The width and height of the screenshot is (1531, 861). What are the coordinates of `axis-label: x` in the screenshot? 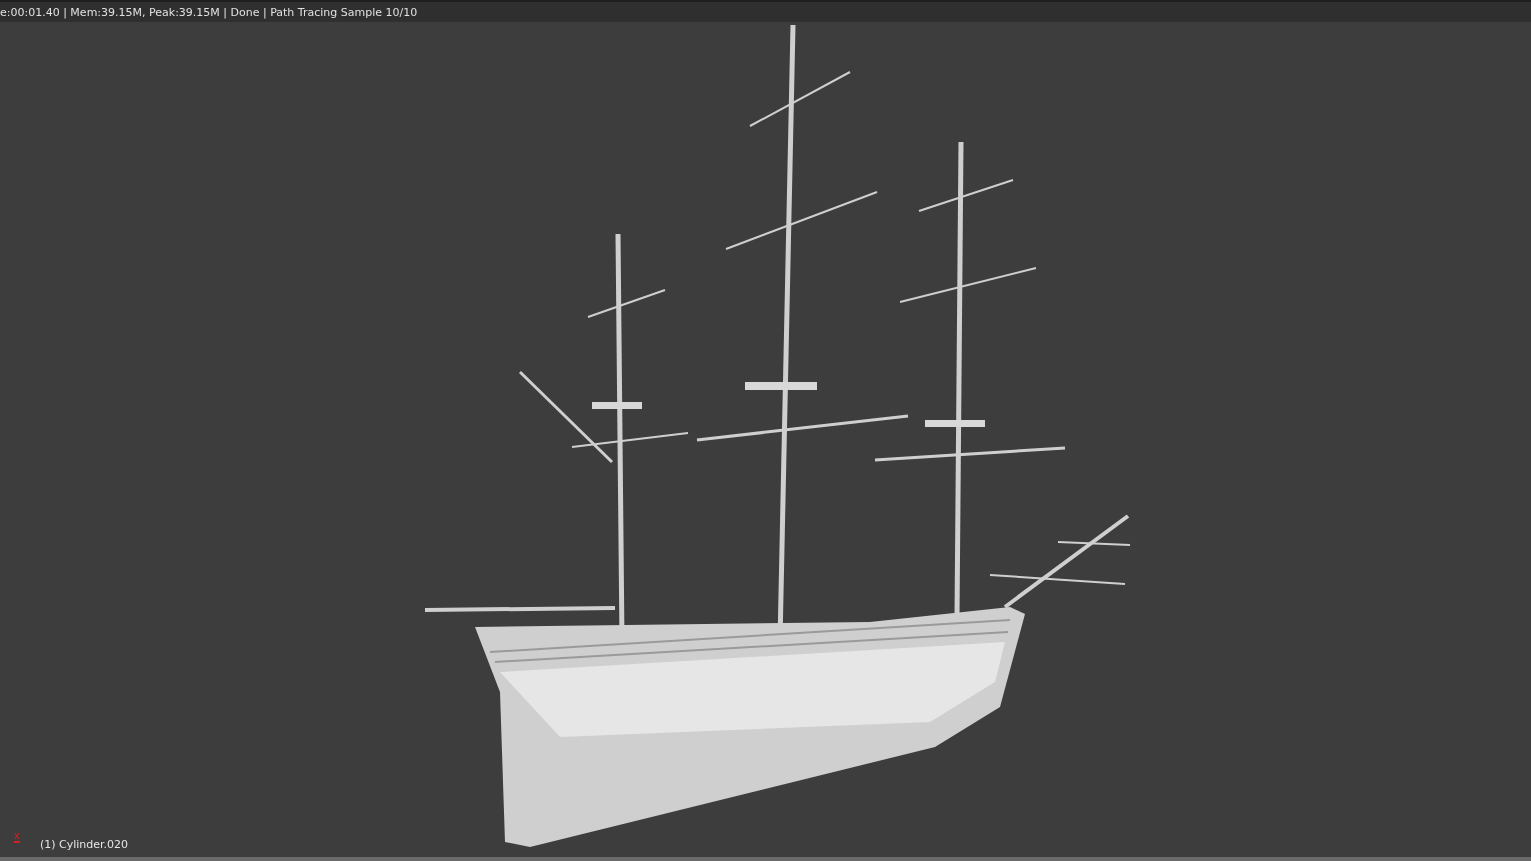 It's located at (17, 836).